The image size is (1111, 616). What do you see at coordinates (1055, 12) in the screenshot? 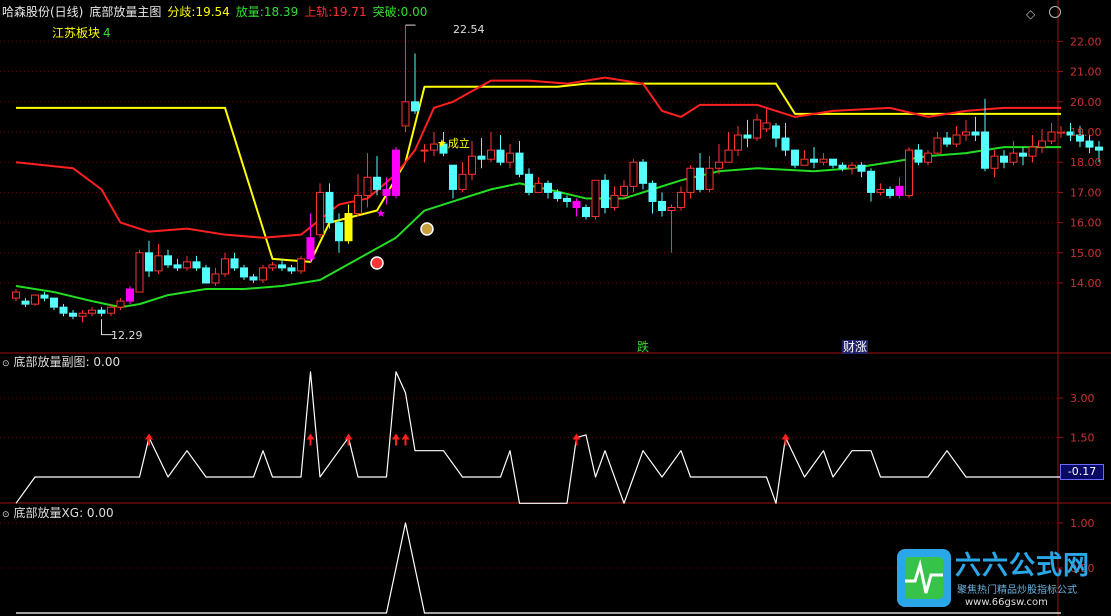
I see `settings-circle-icon` at bounding box center [1055, 12].